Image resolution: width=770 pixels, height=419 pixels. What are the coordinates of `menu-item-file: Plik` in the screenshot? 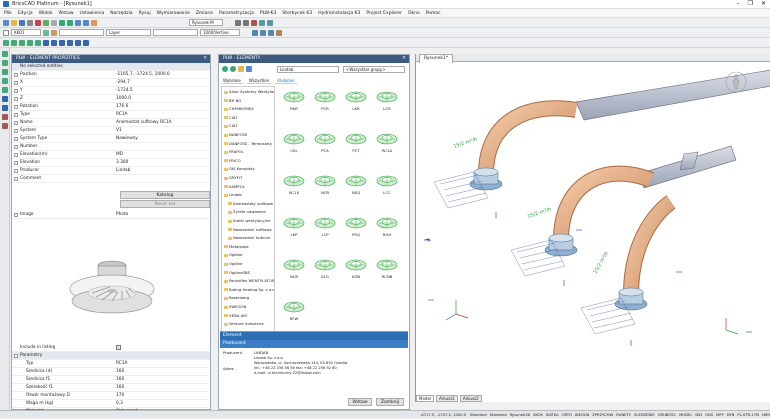 It's located at (8, 13).